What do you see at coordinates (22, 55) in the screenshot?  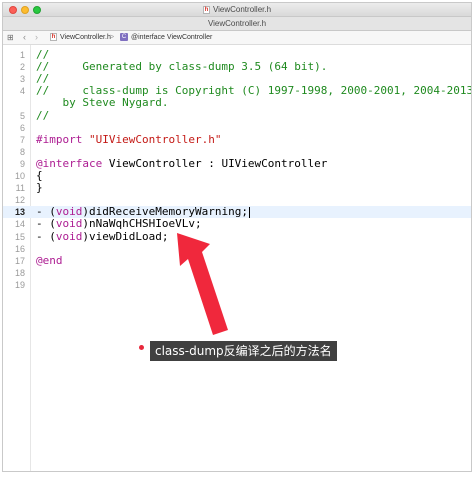 I see `line-number: 1` at bounding box center [22, 55].